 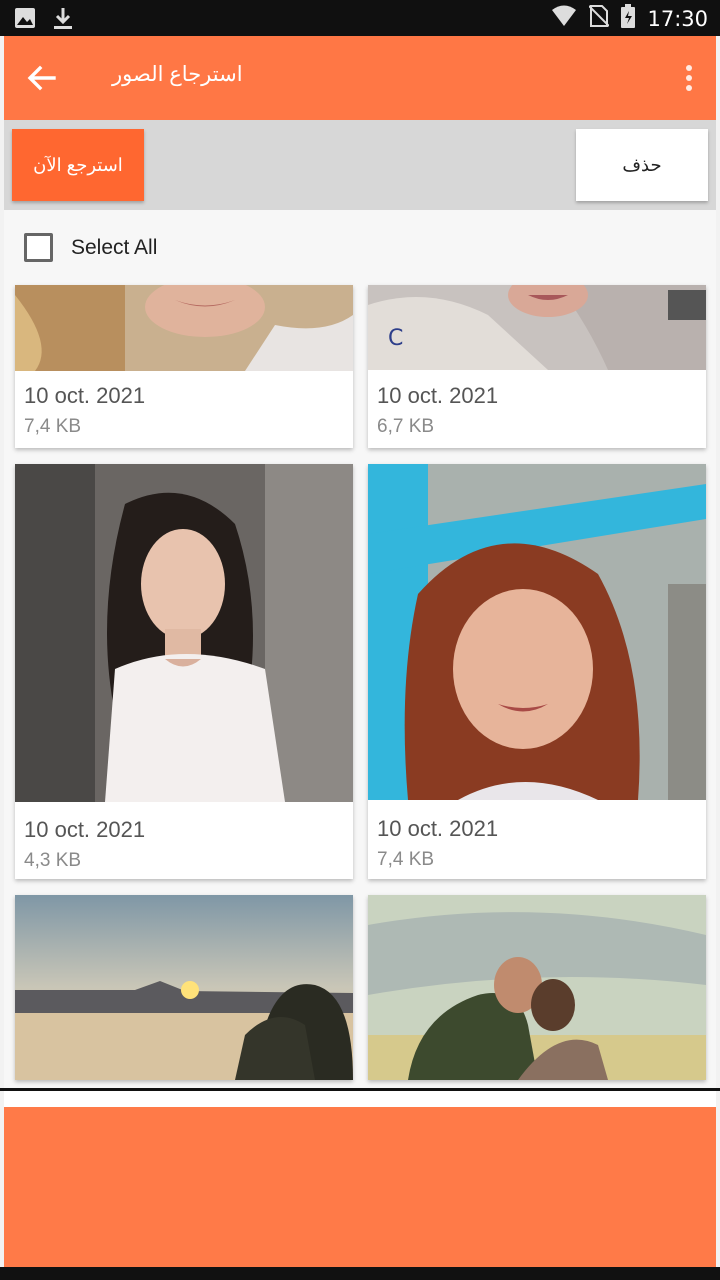 What do you see at coordinates (63, 20) in the screenshot?
I see `download-icon` at bounding box center [63, 20].